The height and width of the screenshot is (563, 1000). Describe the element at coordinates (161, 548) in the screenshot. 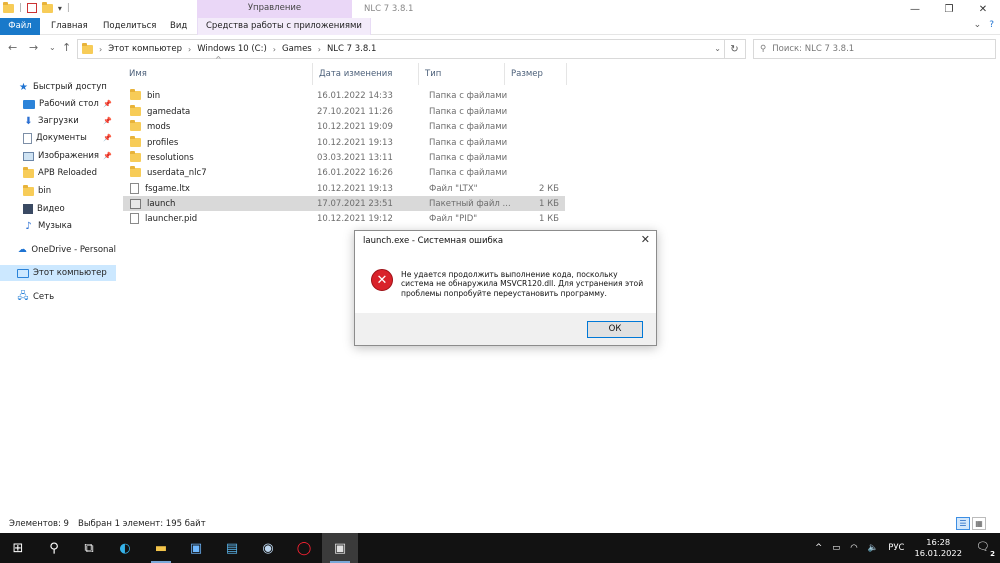

I see `file-explorer-icon: ▬` at that location.